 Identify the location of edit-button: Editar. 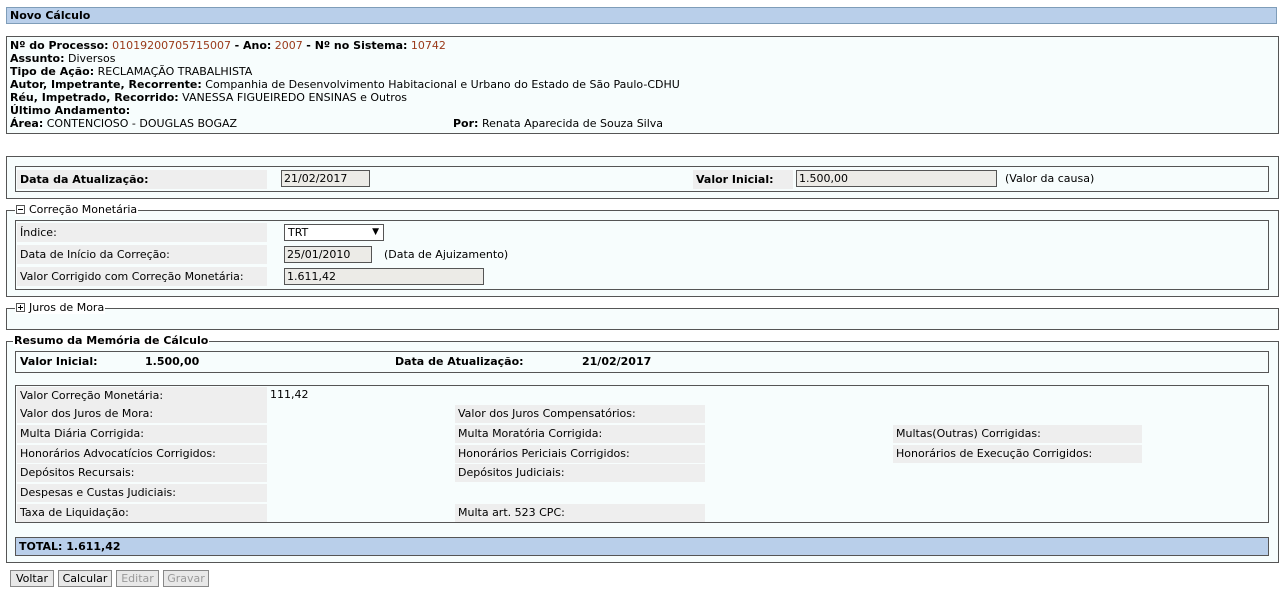
(137, 578).